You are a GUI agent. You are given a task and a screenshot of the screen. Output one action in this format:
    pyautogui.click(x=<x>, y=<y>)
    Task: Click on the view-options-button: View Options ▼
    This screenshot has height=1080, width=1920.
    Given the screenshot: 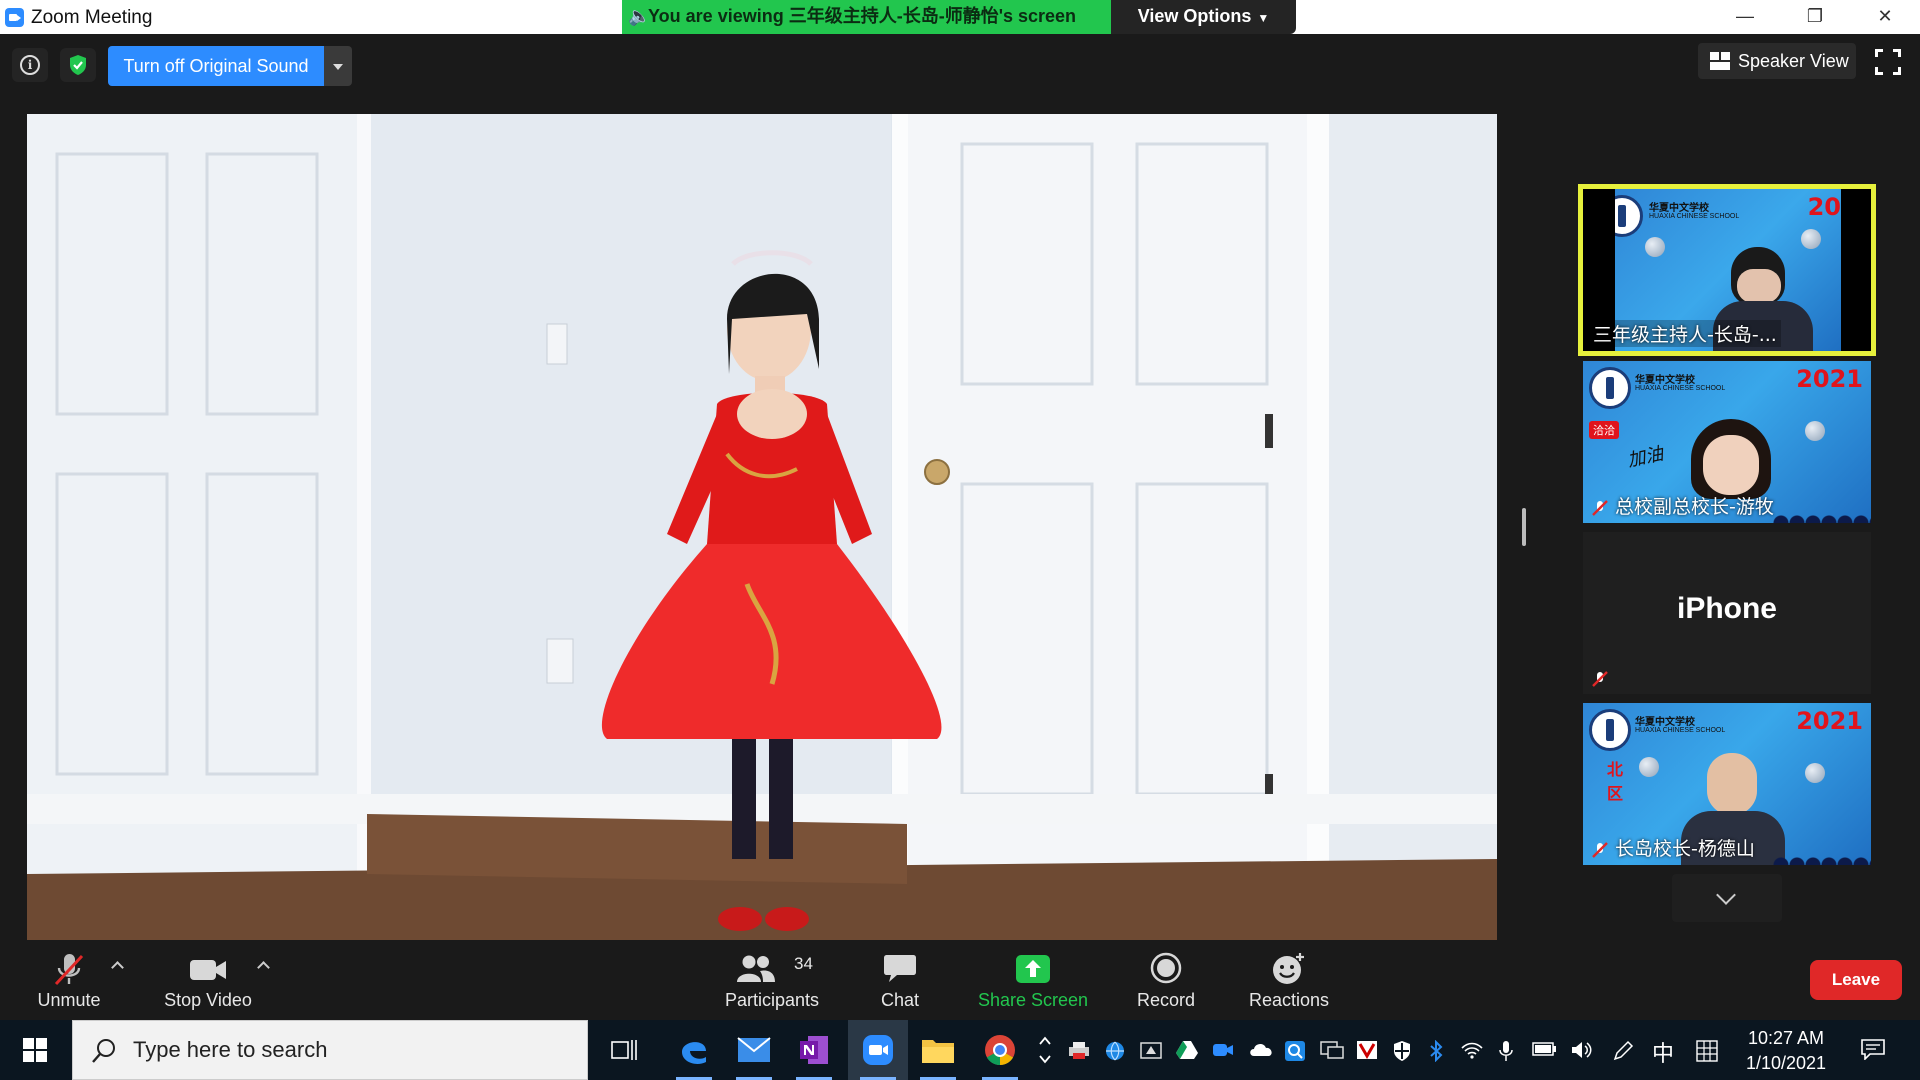 What is the action you would take?
    pyautogui.click(x=1203, y=17)
    